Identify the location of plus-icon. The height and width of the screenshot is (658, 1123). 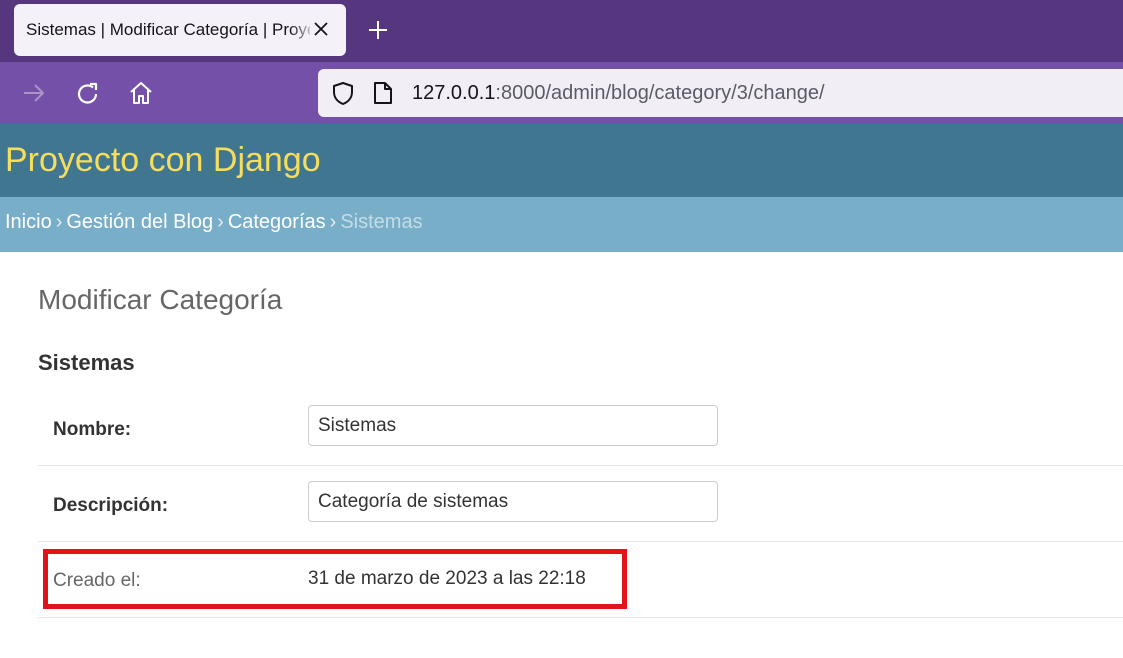
(378, 30).